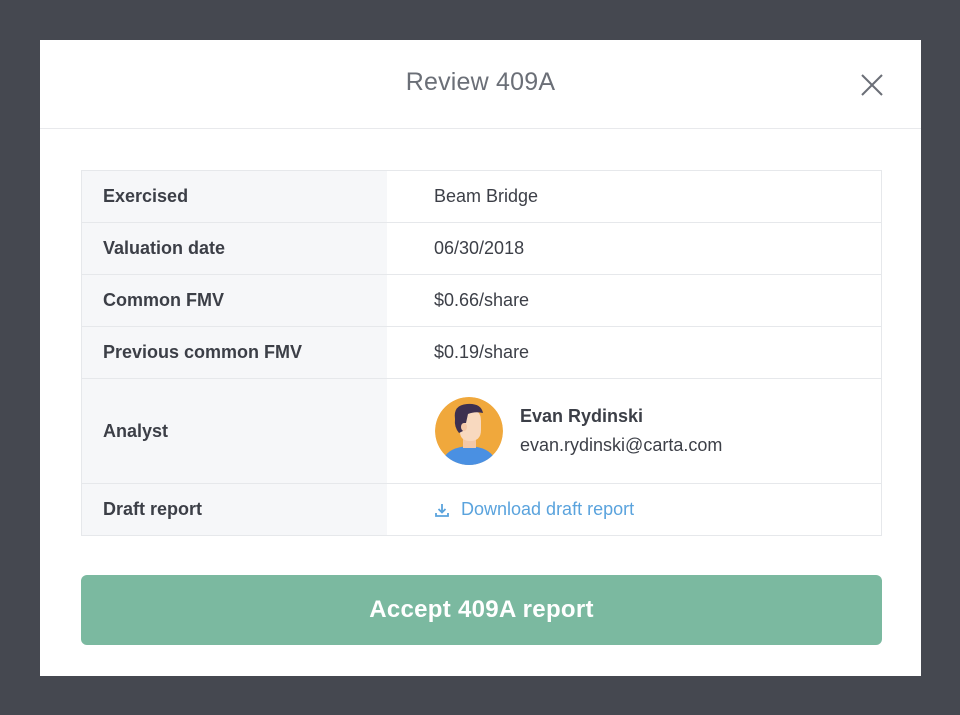 Image resolution: width=960 pixels, height=715 pixels. I want to click on modal-header: Review 409A, so click(480, 84).